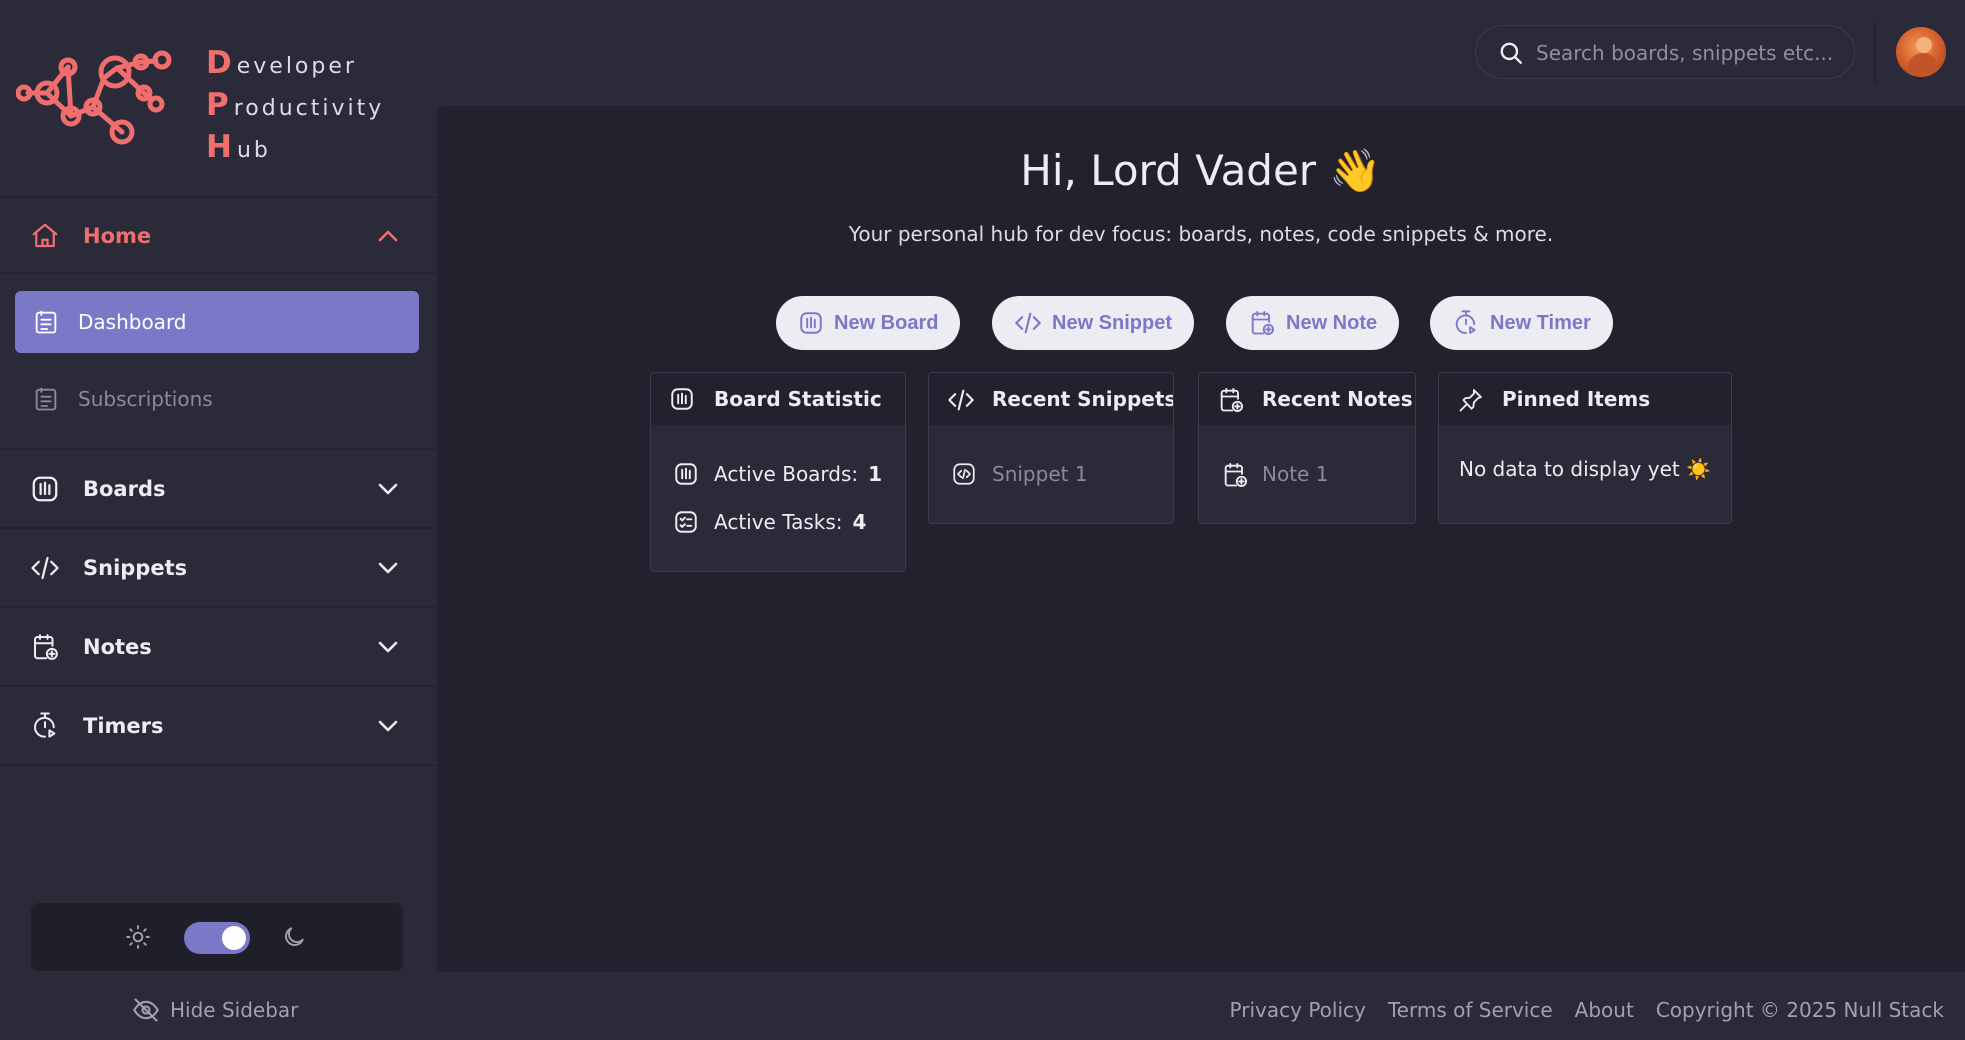 This screenshot has width=1965, height=1040. Describe the element at coordinates (238, 147) in the screenshot. I see `brand-line-hub: Hub` at that location.